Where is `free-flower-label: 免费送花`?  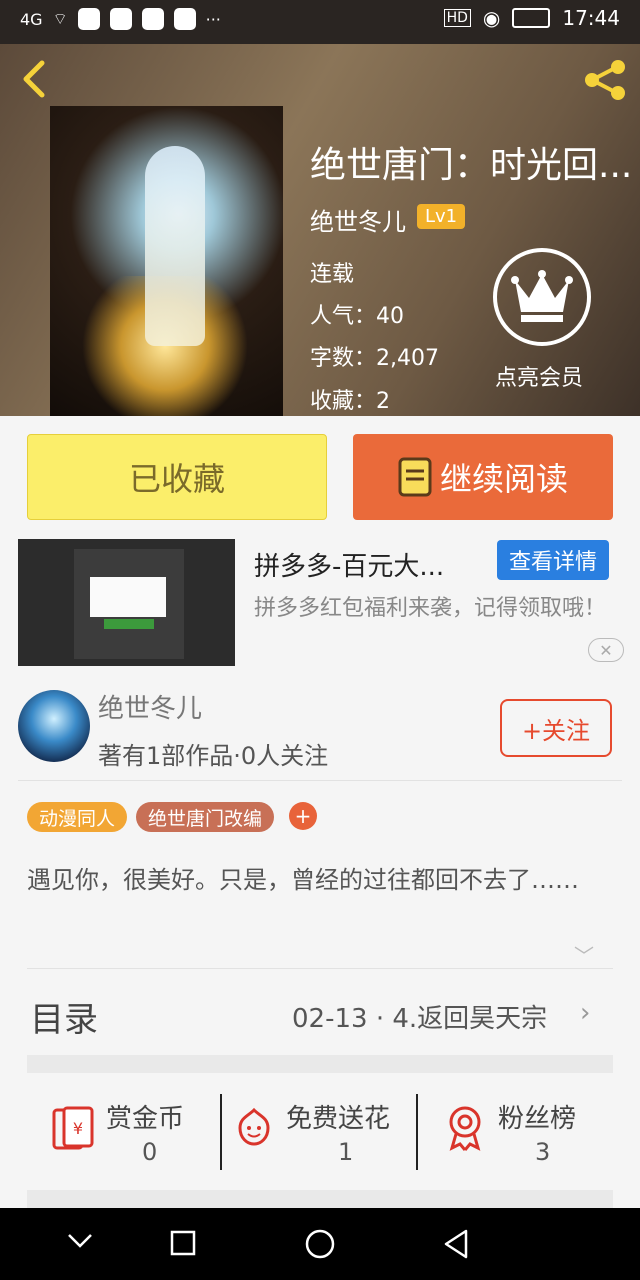
free-flower-label: 免费送花 is located at coordinates (338, 1116).